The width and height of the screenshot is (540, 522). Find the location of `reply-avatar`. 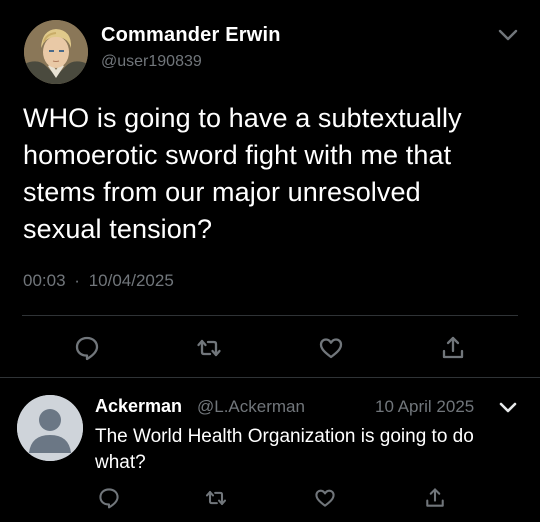

reply-avatar is located at coordinates (50, 428).